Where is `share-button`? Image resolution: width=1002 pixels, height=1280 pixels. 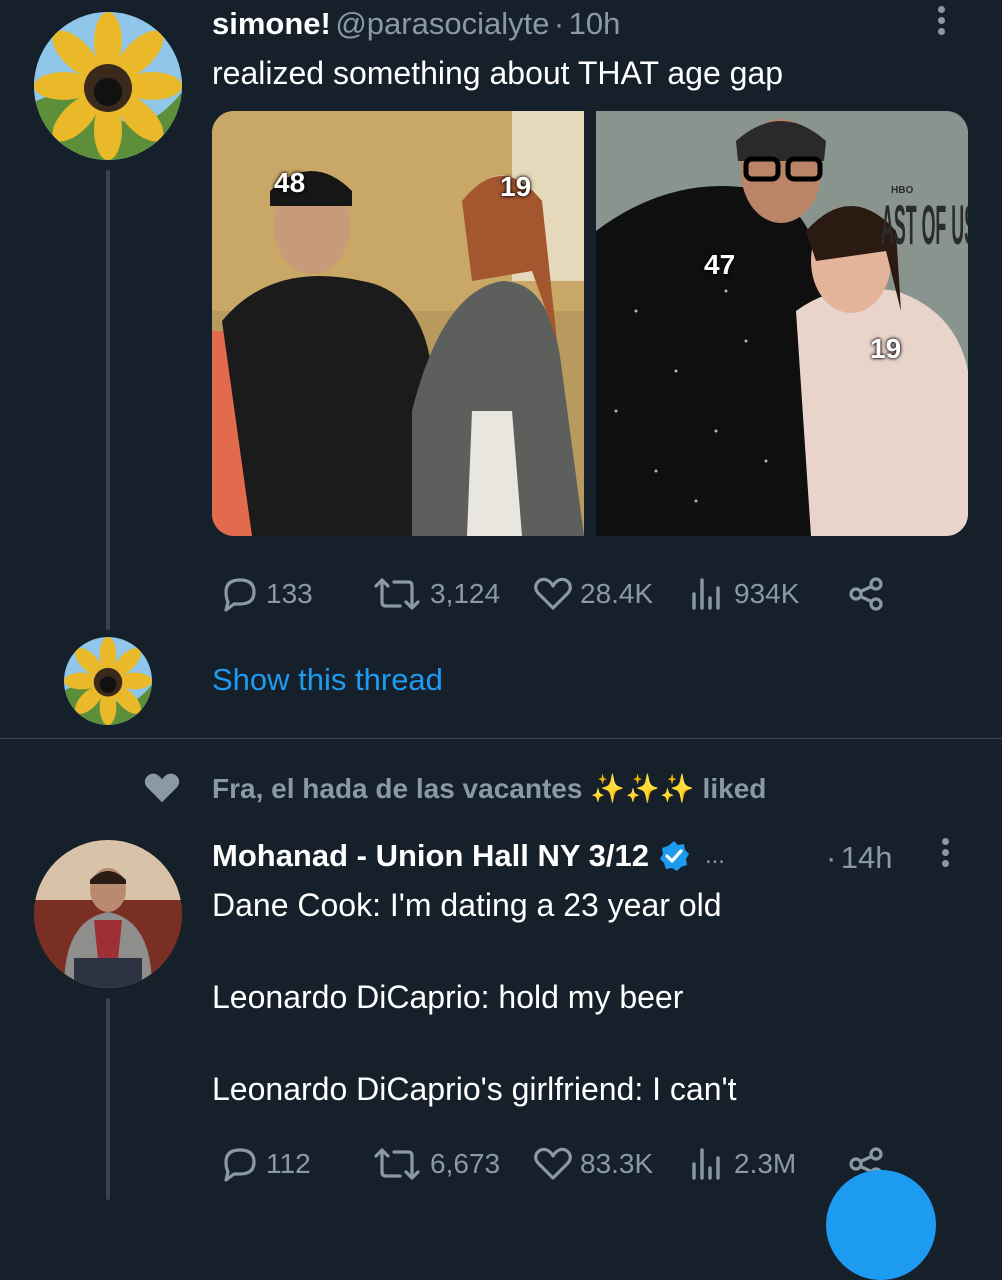
share-button is located at coordinates (869, 594).